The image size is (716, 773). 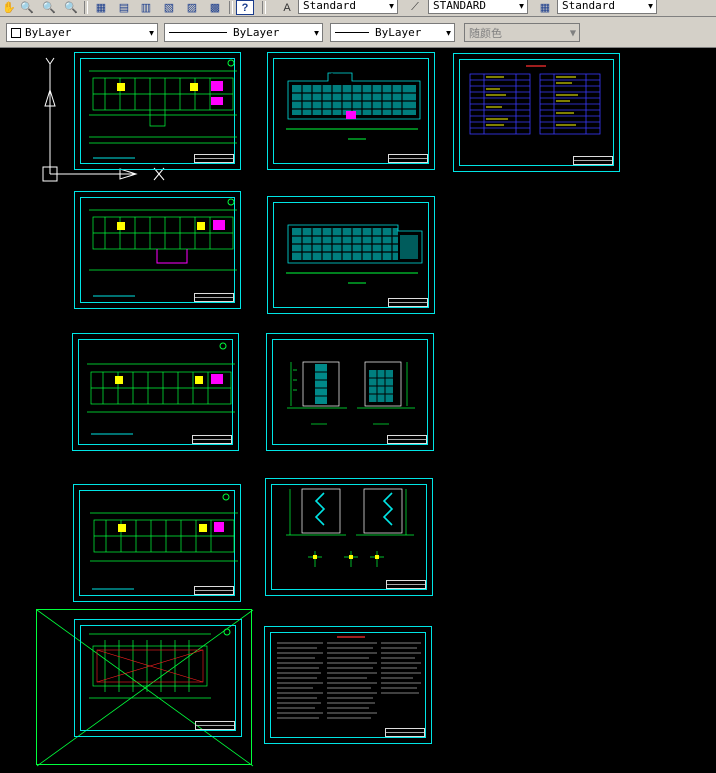 I want to click on zoom-previous-icon: 🔍, so click(x=71, y=7).